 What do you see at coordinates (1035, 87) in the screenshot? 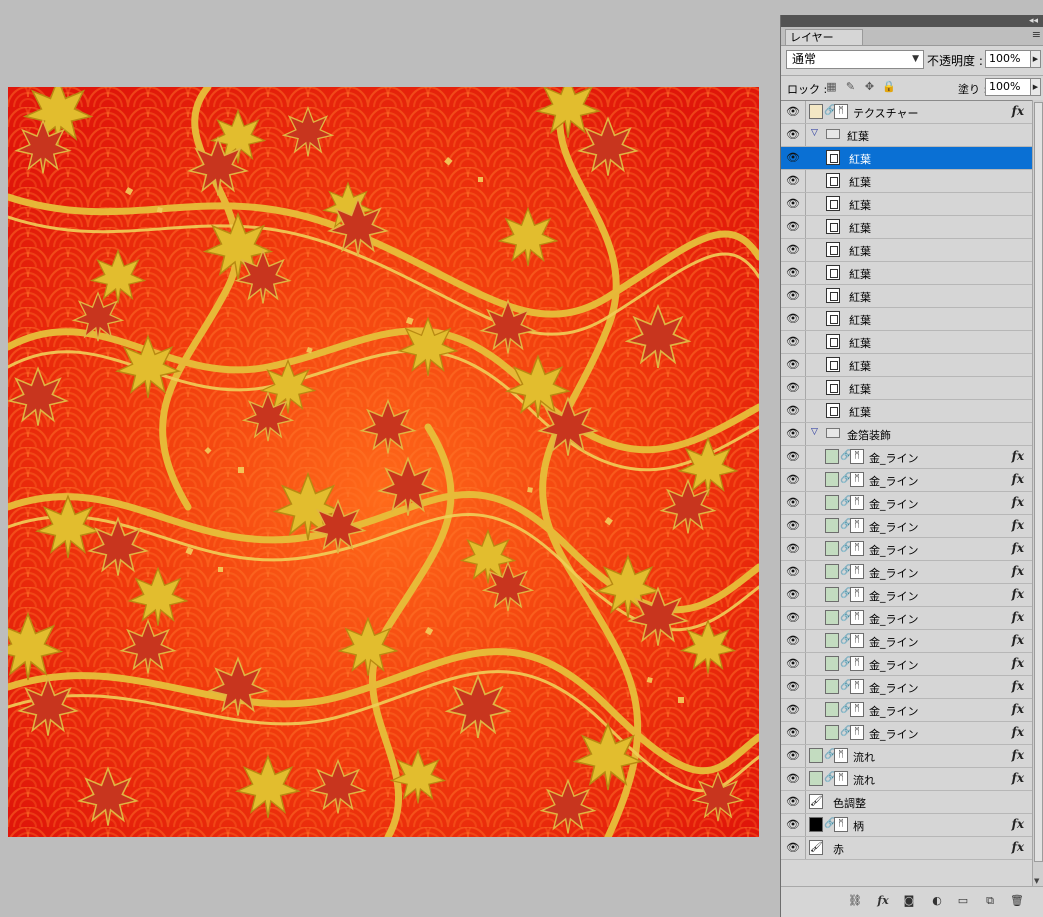
I see `fill-slider-arrow: ▶` at bounding box center [1035, 87].